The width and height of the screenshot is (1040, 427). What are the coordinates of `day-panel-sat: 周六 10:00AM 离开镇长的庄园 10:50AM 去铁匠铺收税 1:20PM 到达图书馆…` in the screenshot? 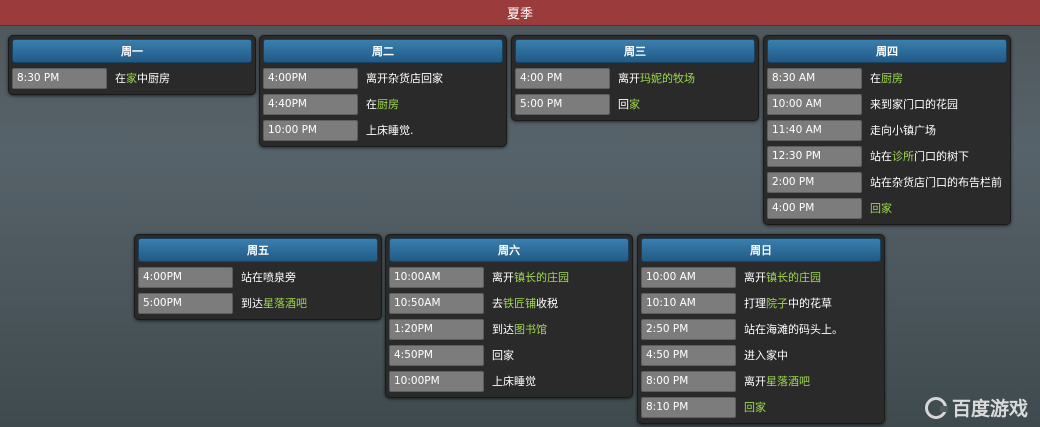 It's located at (509, 316).